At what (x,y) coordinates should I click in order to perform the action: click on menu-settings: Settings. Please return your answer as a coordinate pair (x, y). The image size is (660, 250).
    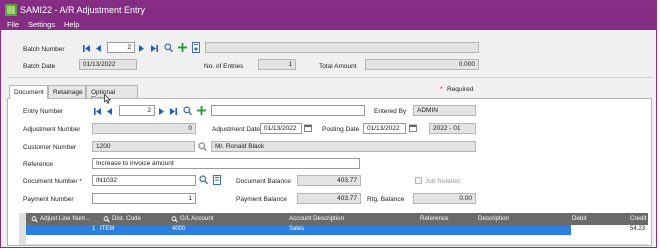
    Looking at the image, I should click on (41, 24).